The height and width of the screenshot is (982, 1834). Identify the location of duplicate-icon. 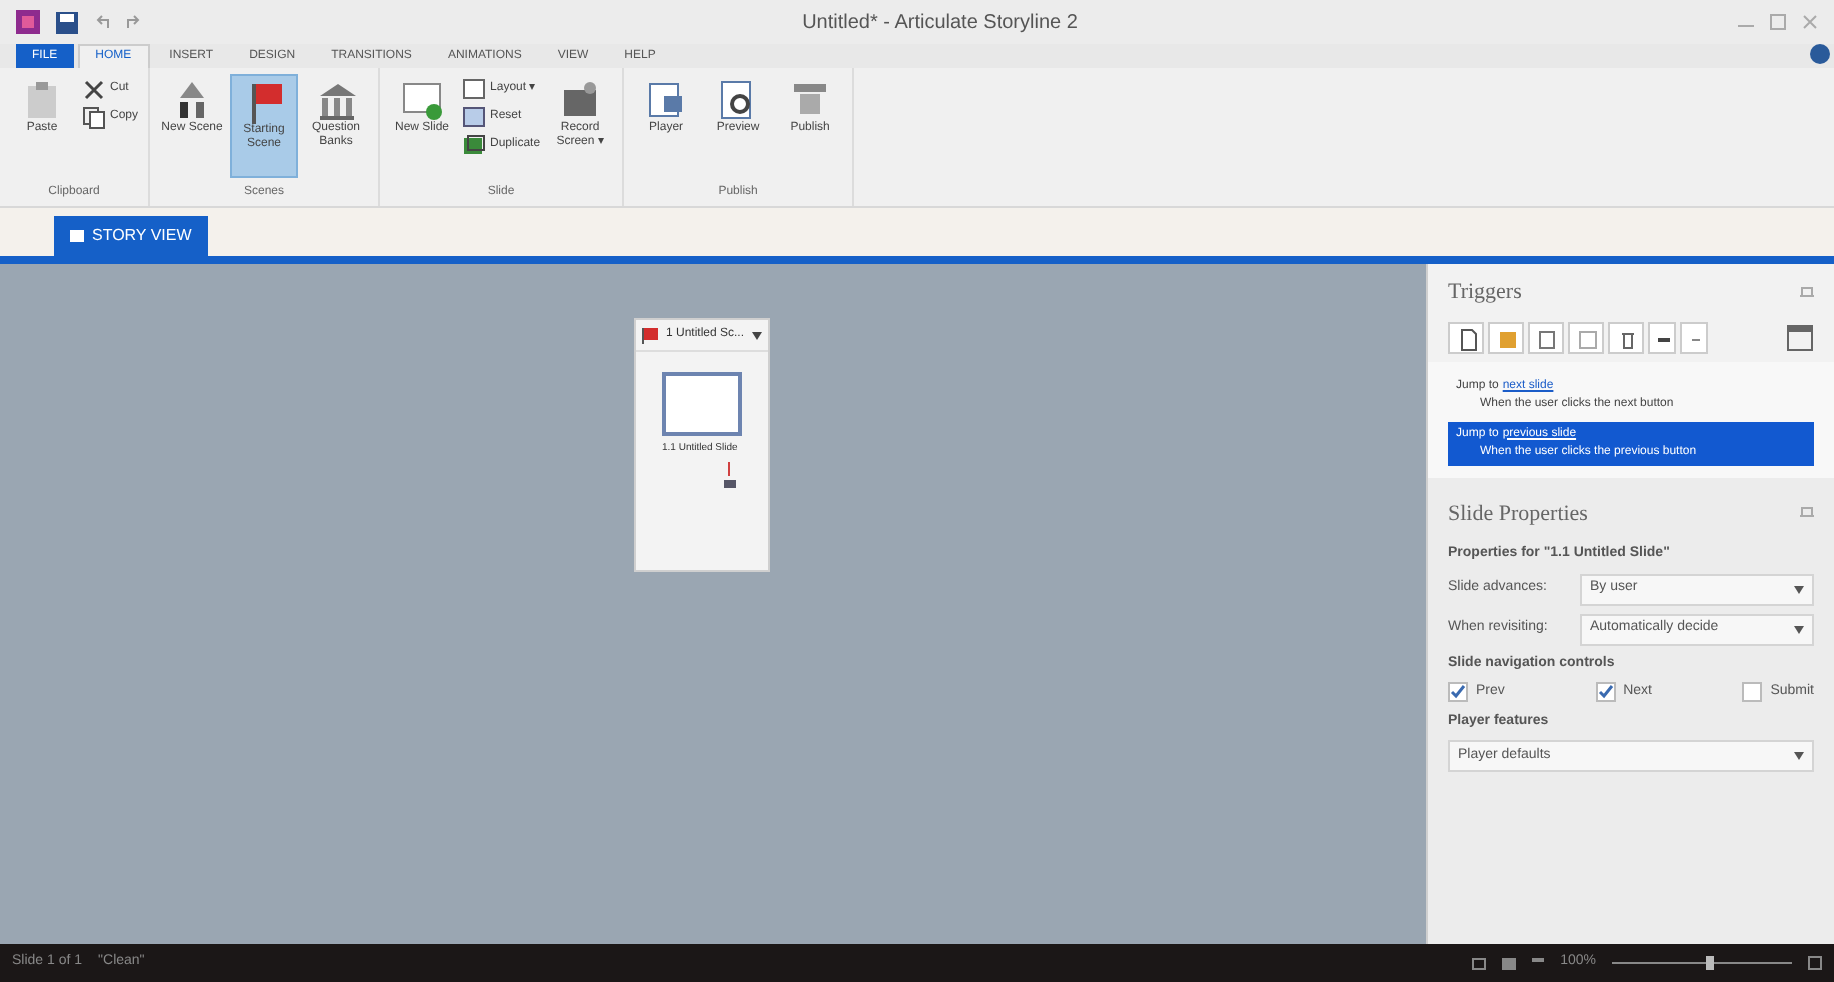
(474, 145).